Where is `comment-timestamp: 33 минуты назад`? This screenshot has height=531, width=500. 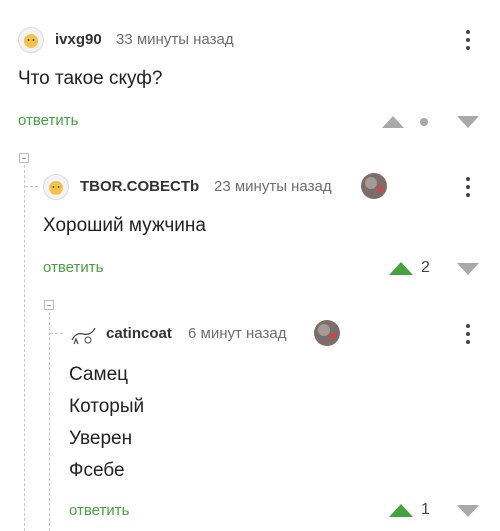 comment-timestamp: 33 минуты назад is located at coordinates (175, 39).